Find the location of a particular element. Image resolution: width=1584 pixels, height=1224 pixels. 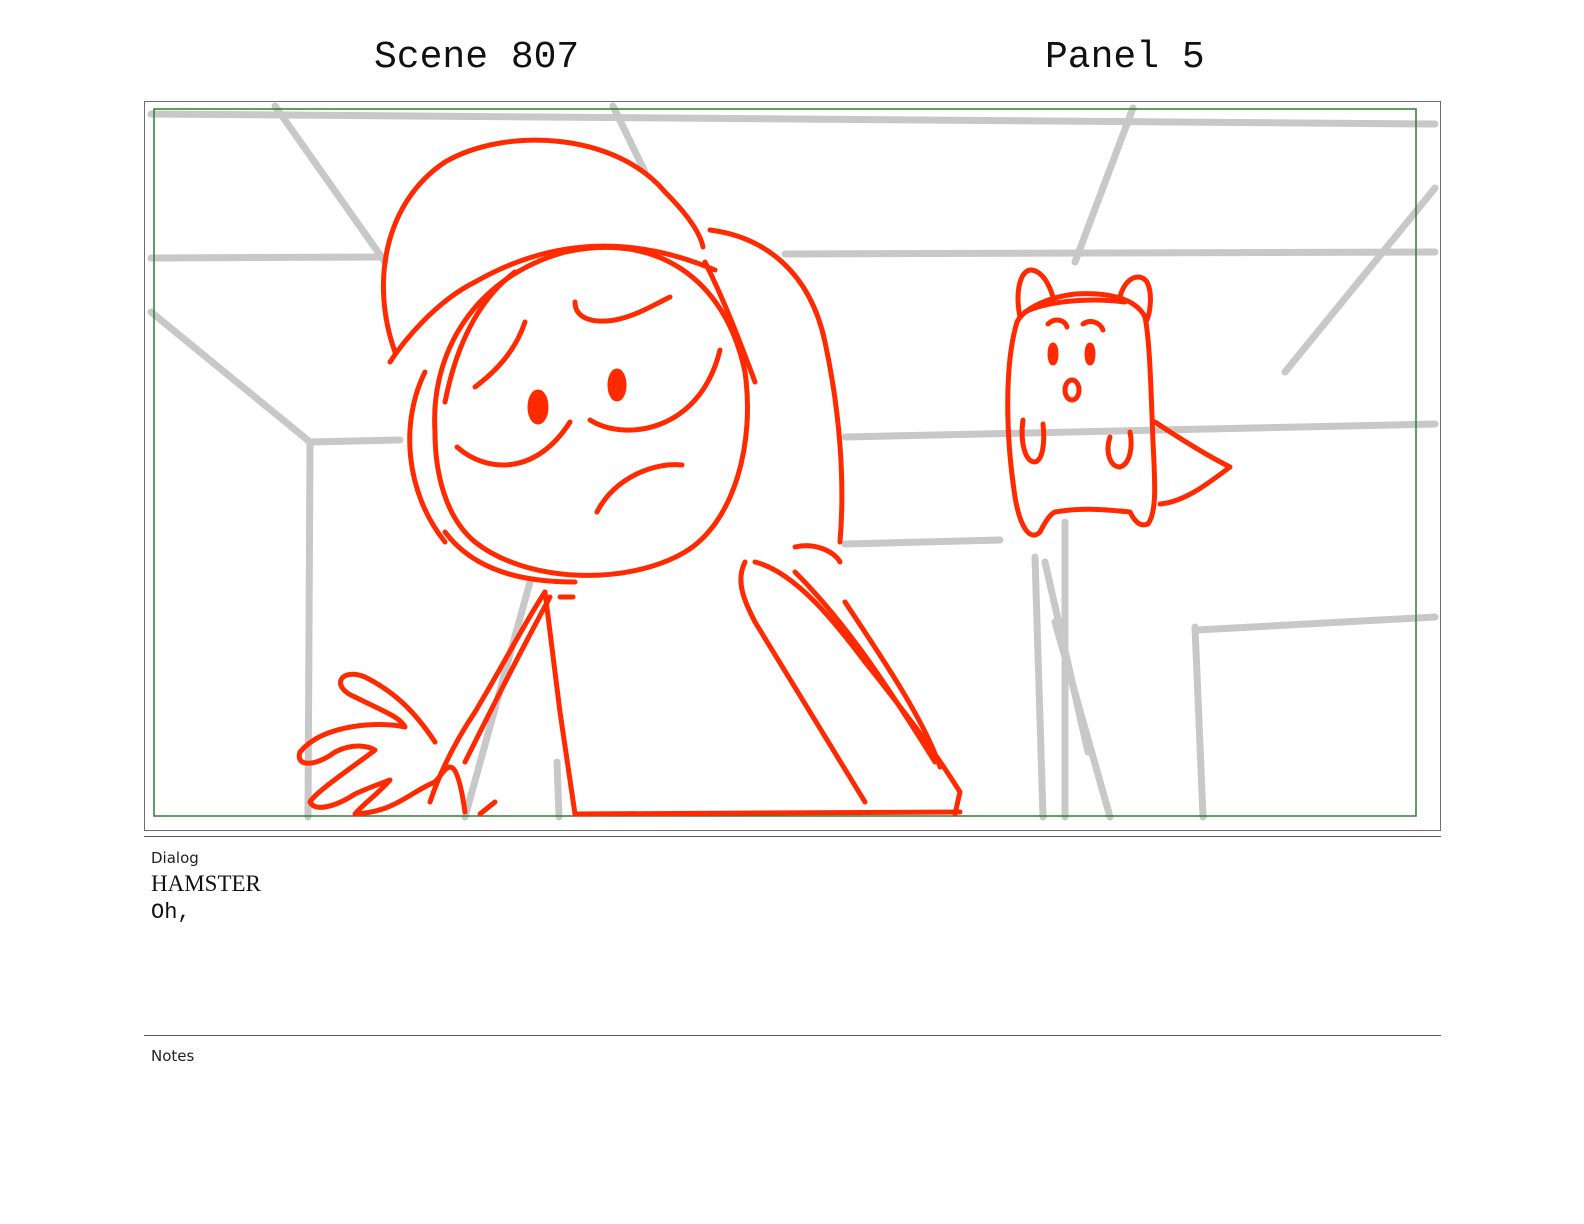

notes-divider is located at coordinates (792, 1035).